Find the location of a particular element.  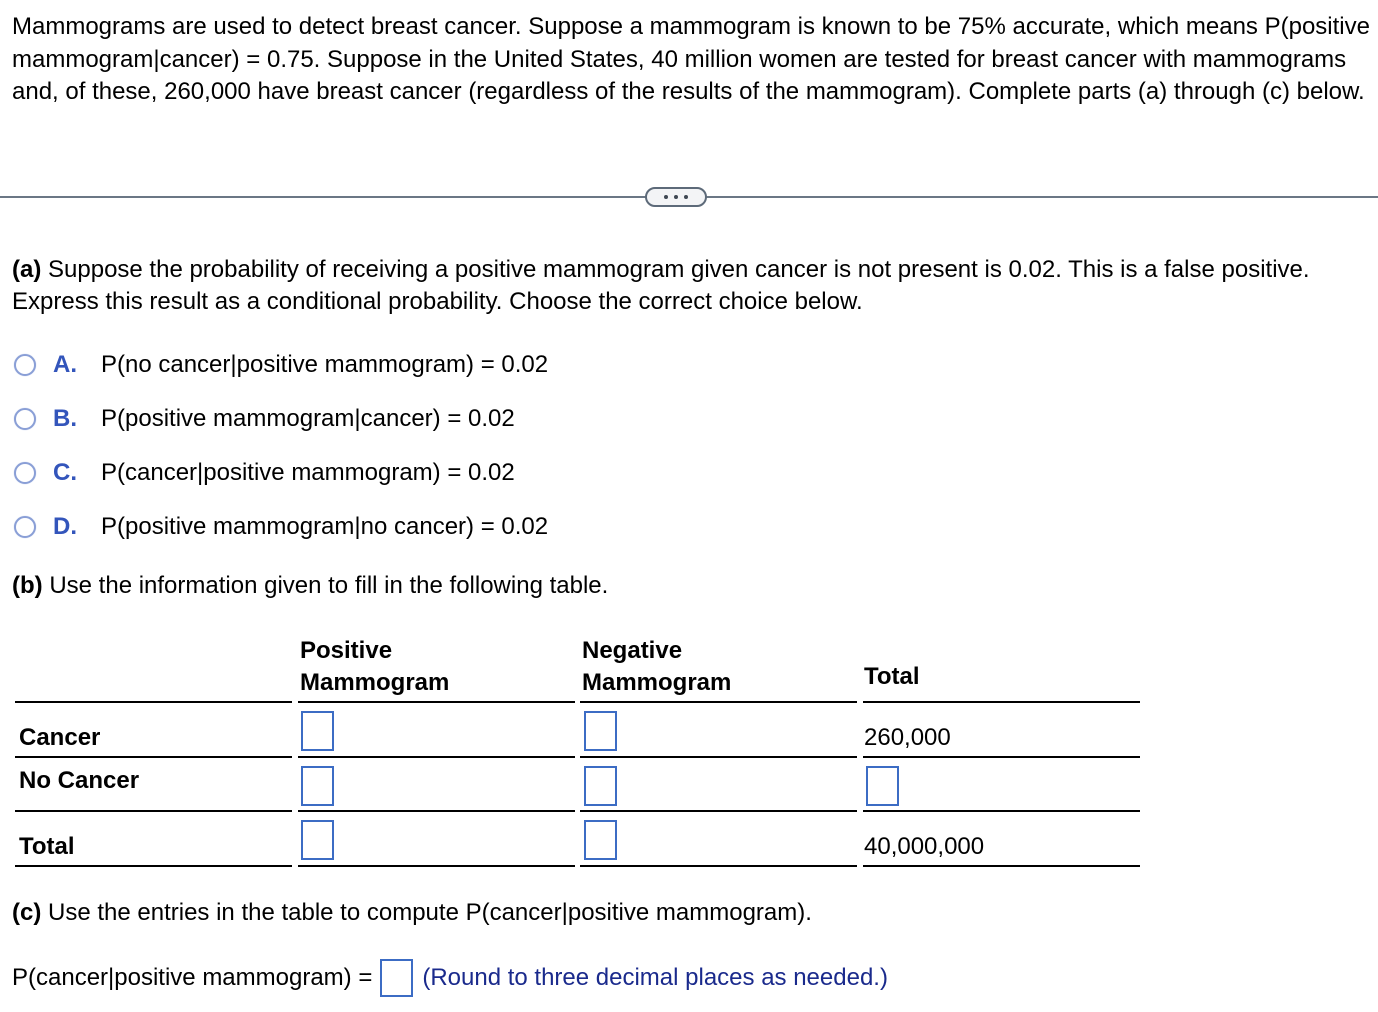

choice-text: P(positive mammogram|cancer) = 0.02 is located at coordinates (308, 418).